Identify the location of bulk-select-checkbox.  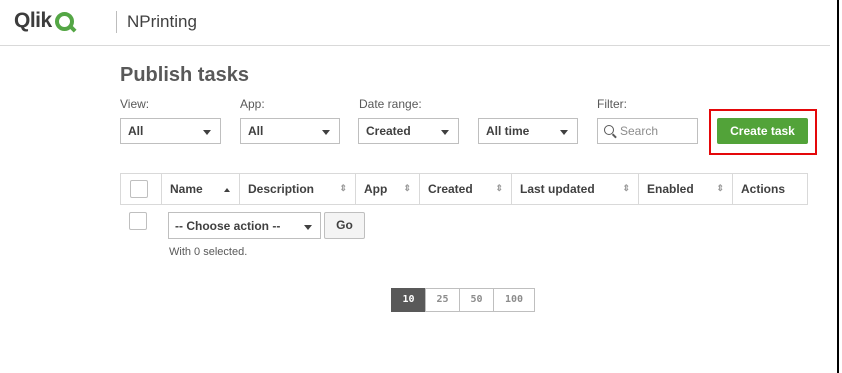
(138, 221).